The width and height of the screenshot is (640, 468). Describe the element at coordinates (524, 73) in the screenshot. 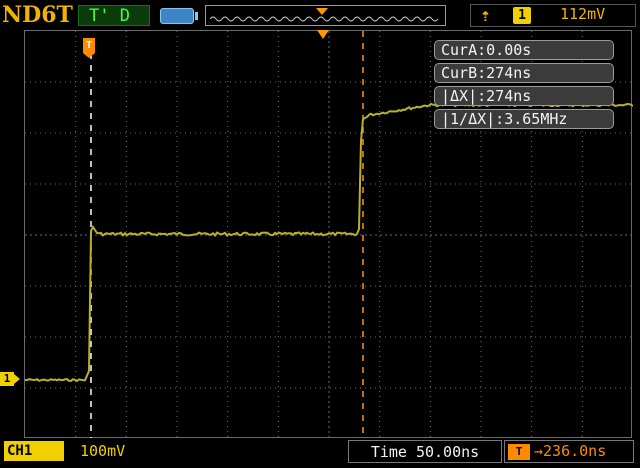

I see `cursor-b-readout: CurB:274ns` at that location.